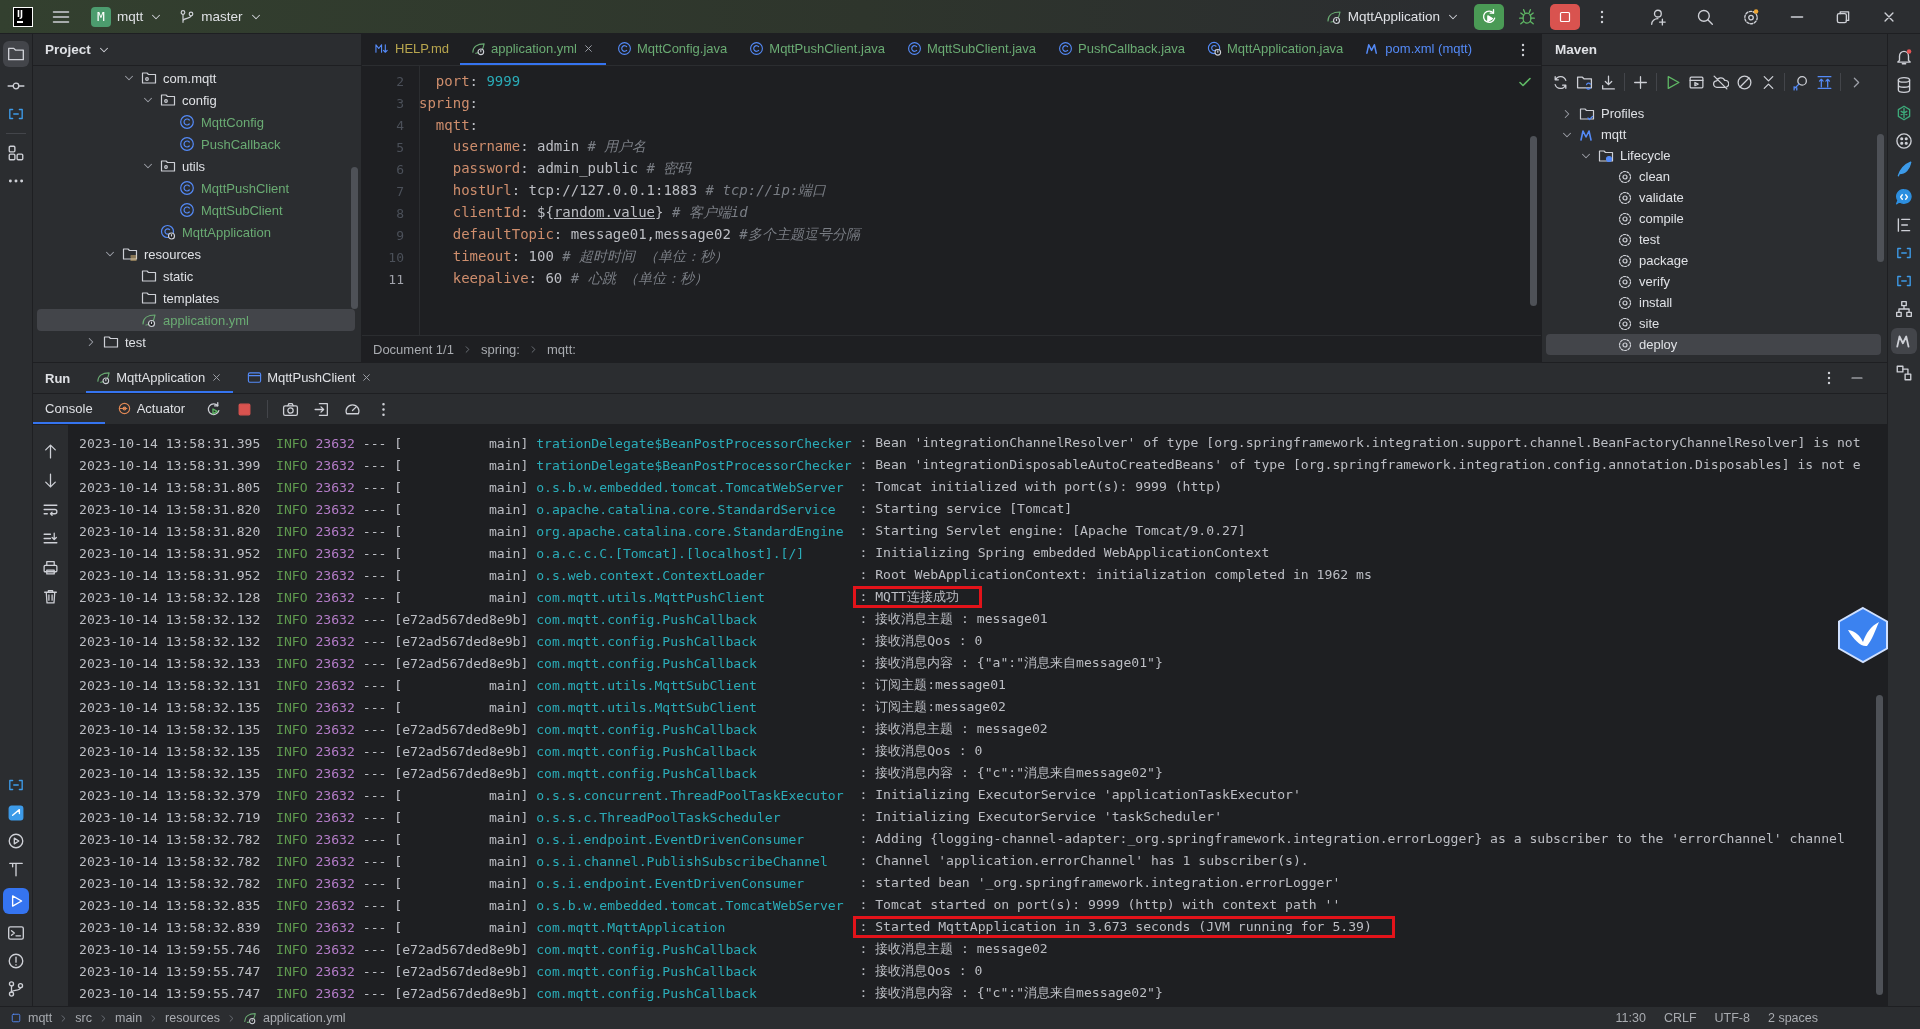 The height and width of the screenshot is (1029, 1920). I want to click on tree-item: verify, so click(1713, 281).